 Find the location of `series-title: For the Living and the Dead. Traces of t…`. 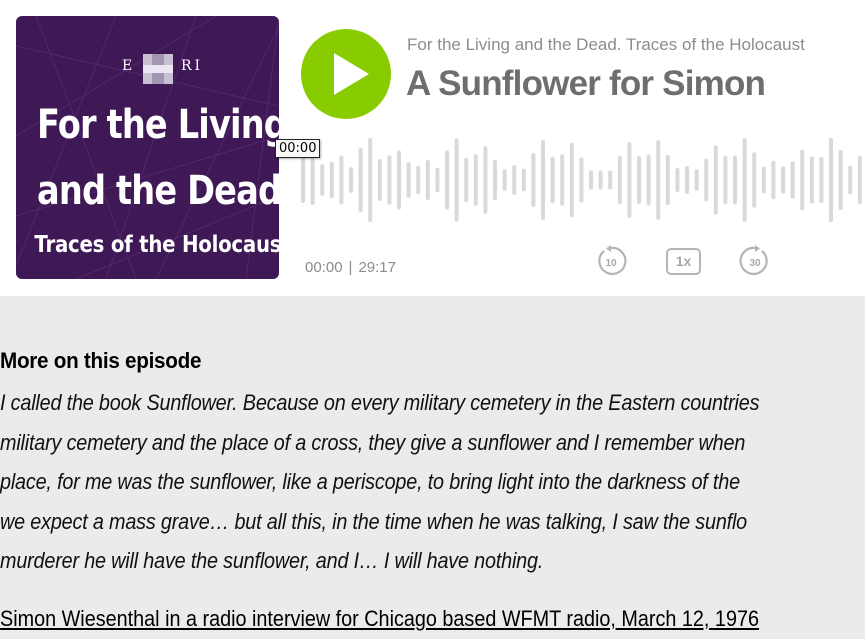

series-title: For the Living and the Dead. Traces of t… is located at coordinates (606, 44).